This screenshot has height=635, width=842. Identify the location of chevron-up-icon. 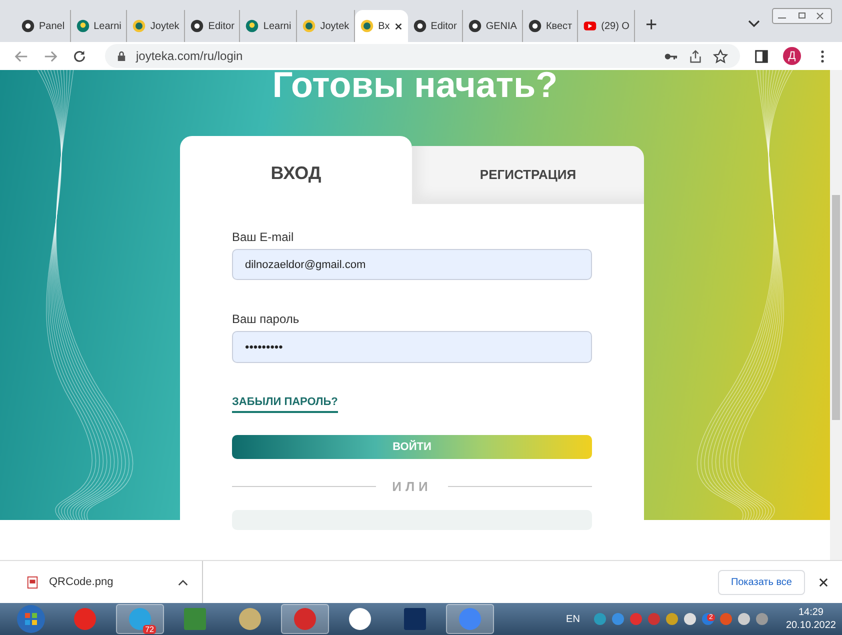
(183, 582).